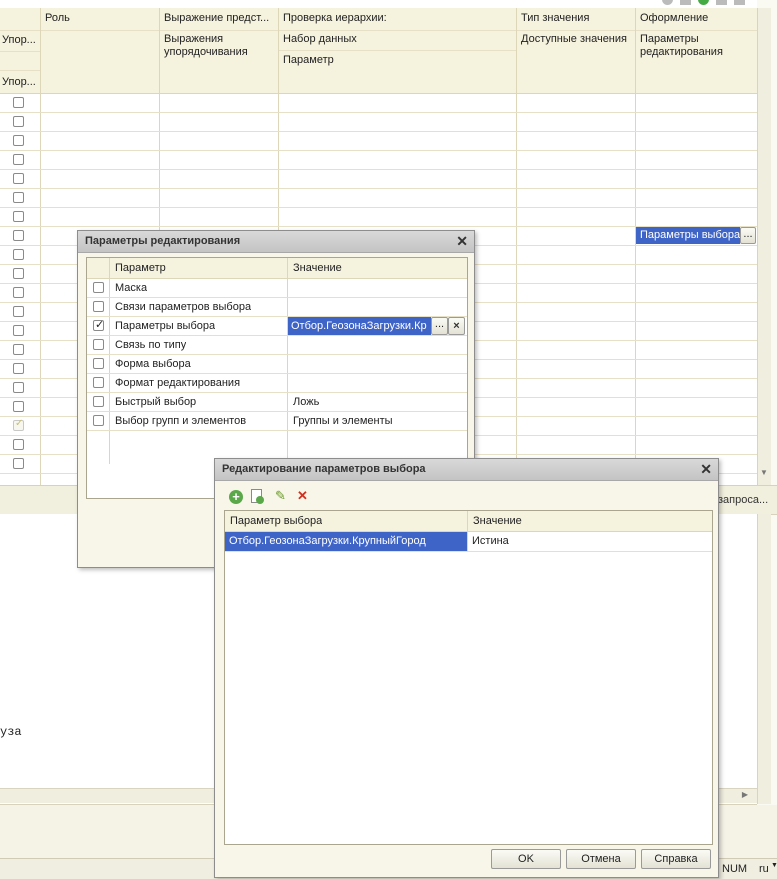  What do you see at coordinates (304, 496) in the screenshot?
I see `delete-icon: ✕` at bounding box center [304, 496].